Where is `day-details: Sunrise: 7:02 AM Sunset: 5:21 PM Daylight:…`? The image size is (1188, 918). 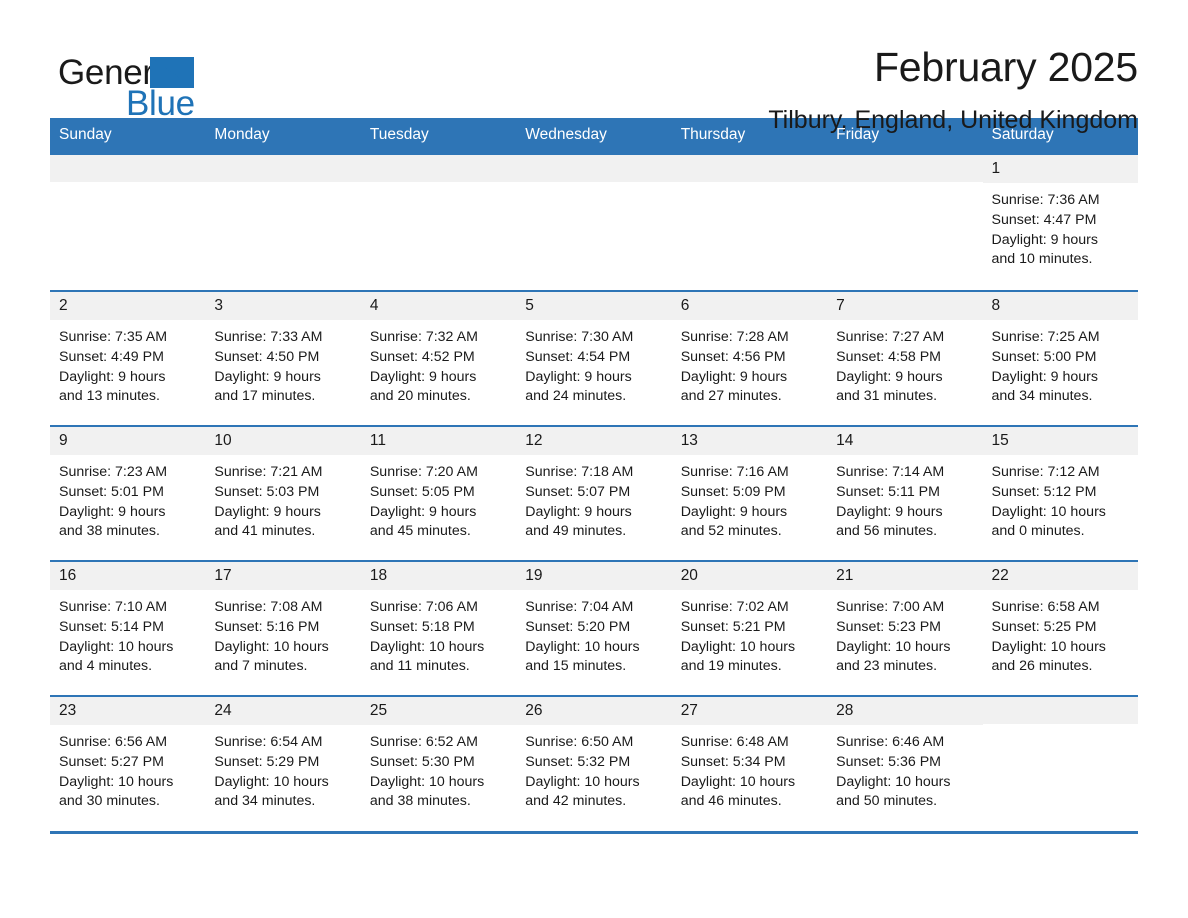 day-details: Sunrise: 7:02 AM Sunset: 5:21 PM Daylight:… is located at coordinates (749, 633).